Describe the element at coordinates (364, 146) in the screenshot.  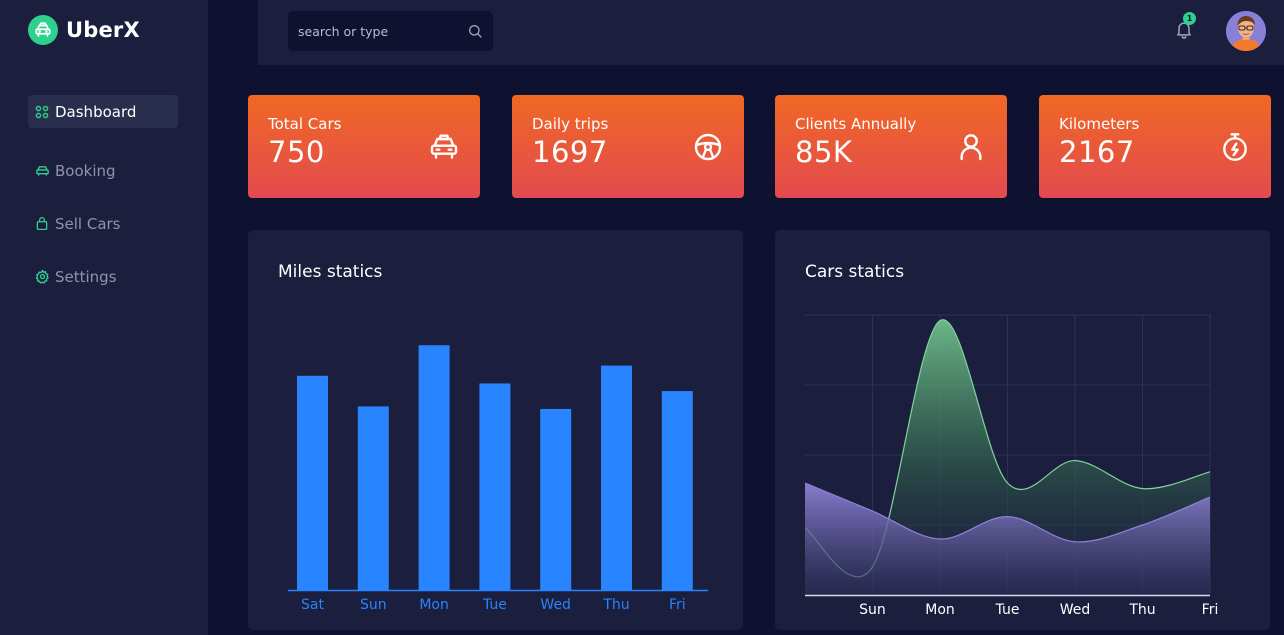
I see `stat-card-total-cars: Total Cars 750` at that location.